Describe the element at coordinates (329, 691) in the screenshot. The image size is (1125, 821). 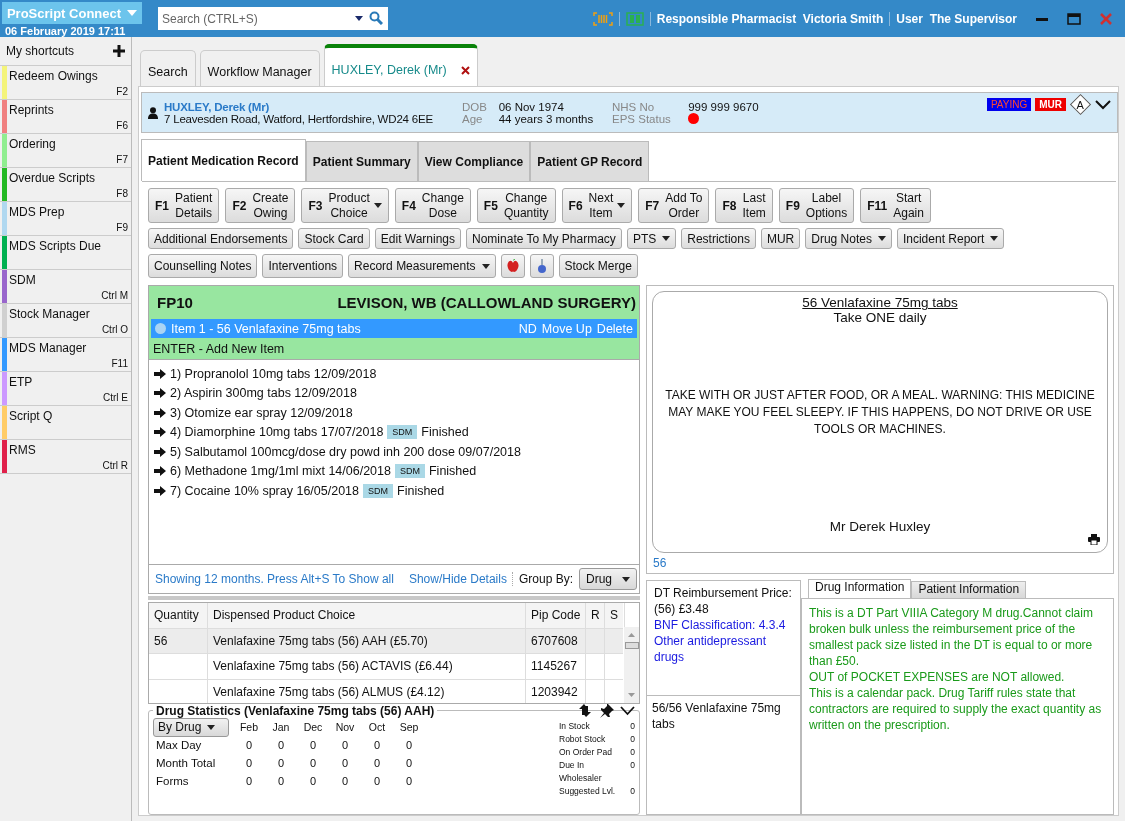
I see `table-cell: Venlafaxine 75mg tabs (56) ALMUS (£4.12)` at that location.